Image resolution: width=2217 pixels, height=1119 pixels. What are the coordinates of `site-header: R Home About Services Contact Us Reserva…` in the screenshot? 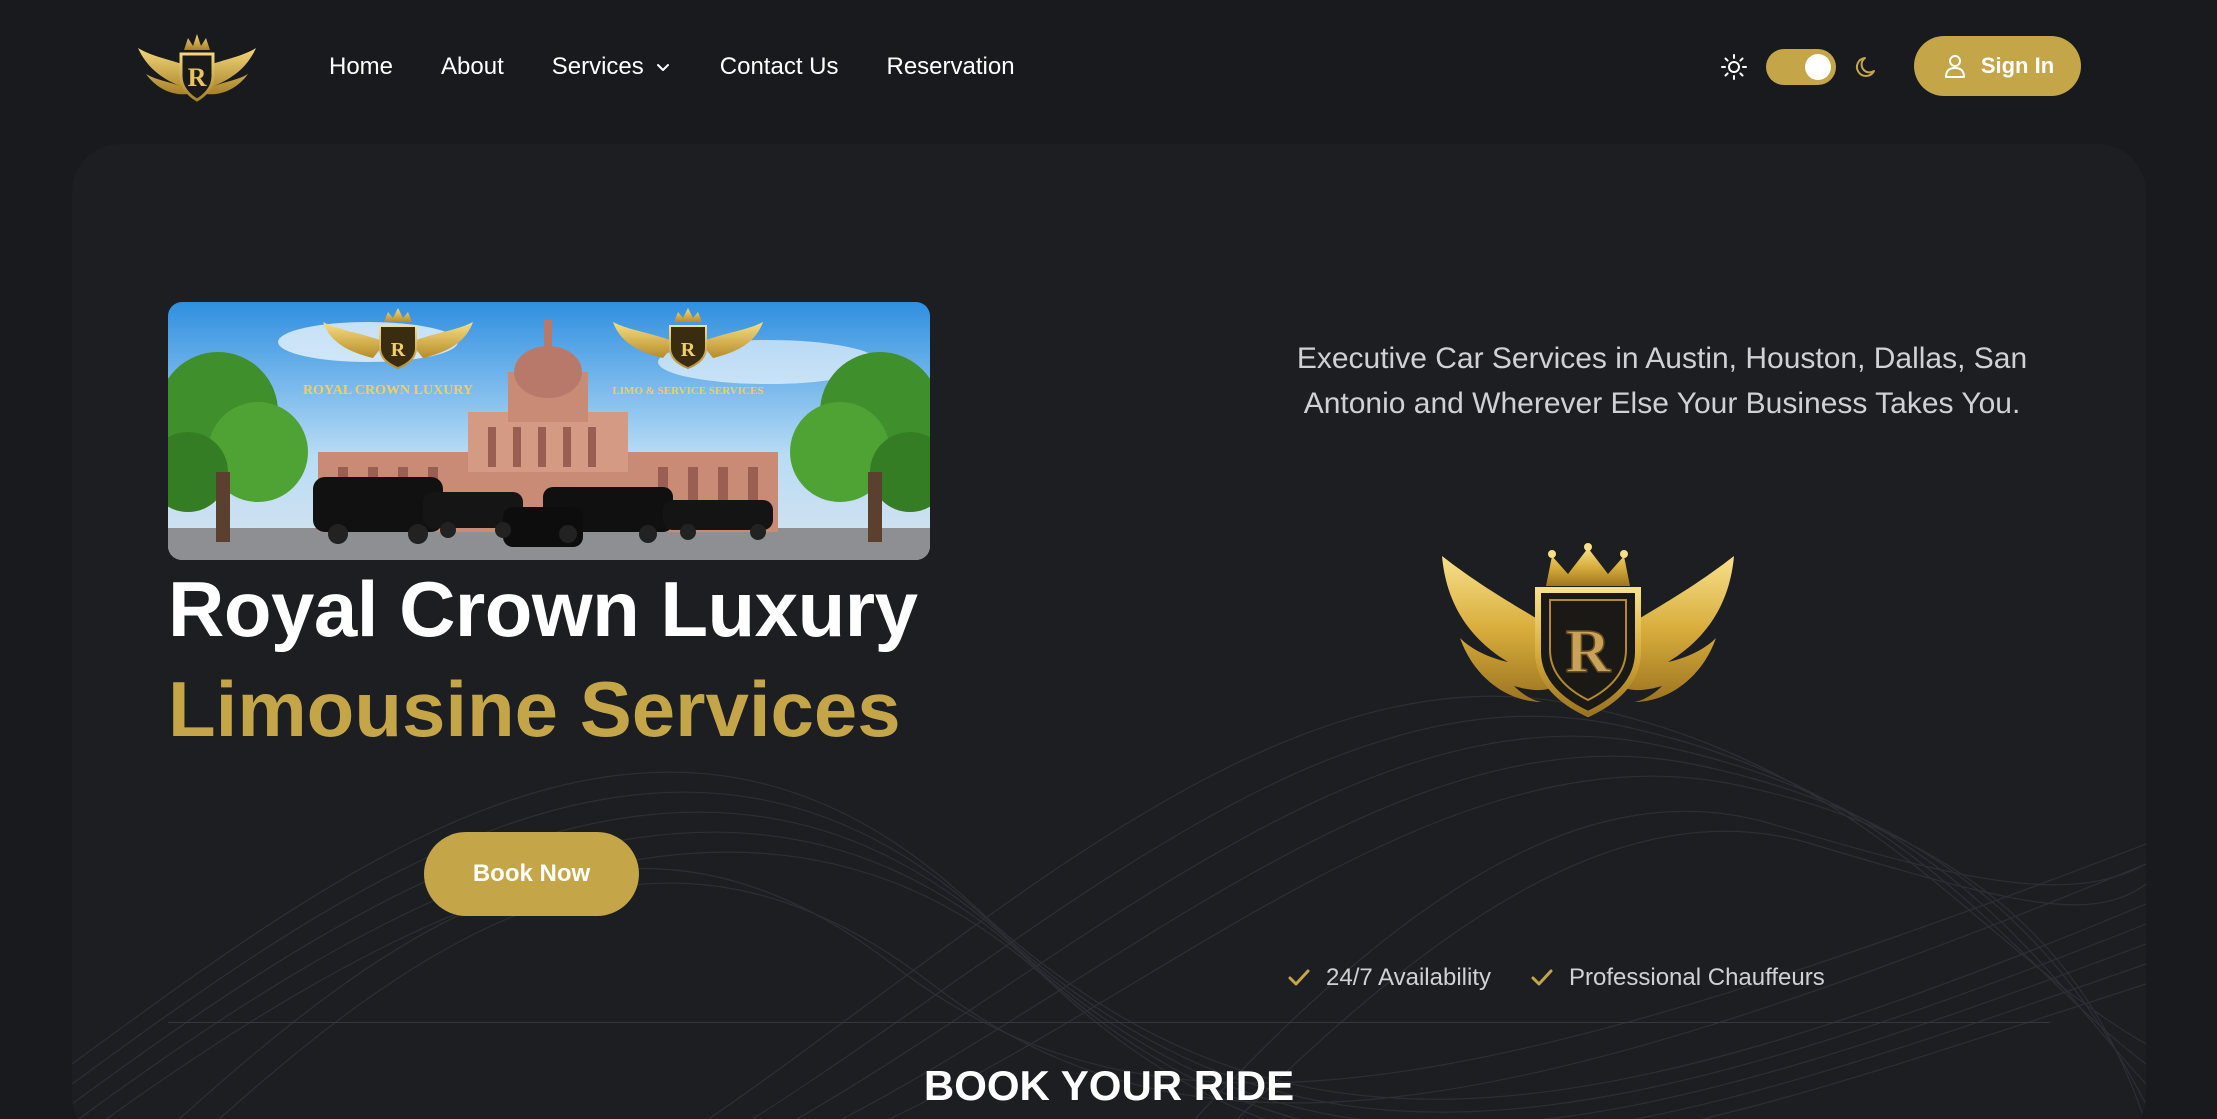 It's located at (1108, 67).